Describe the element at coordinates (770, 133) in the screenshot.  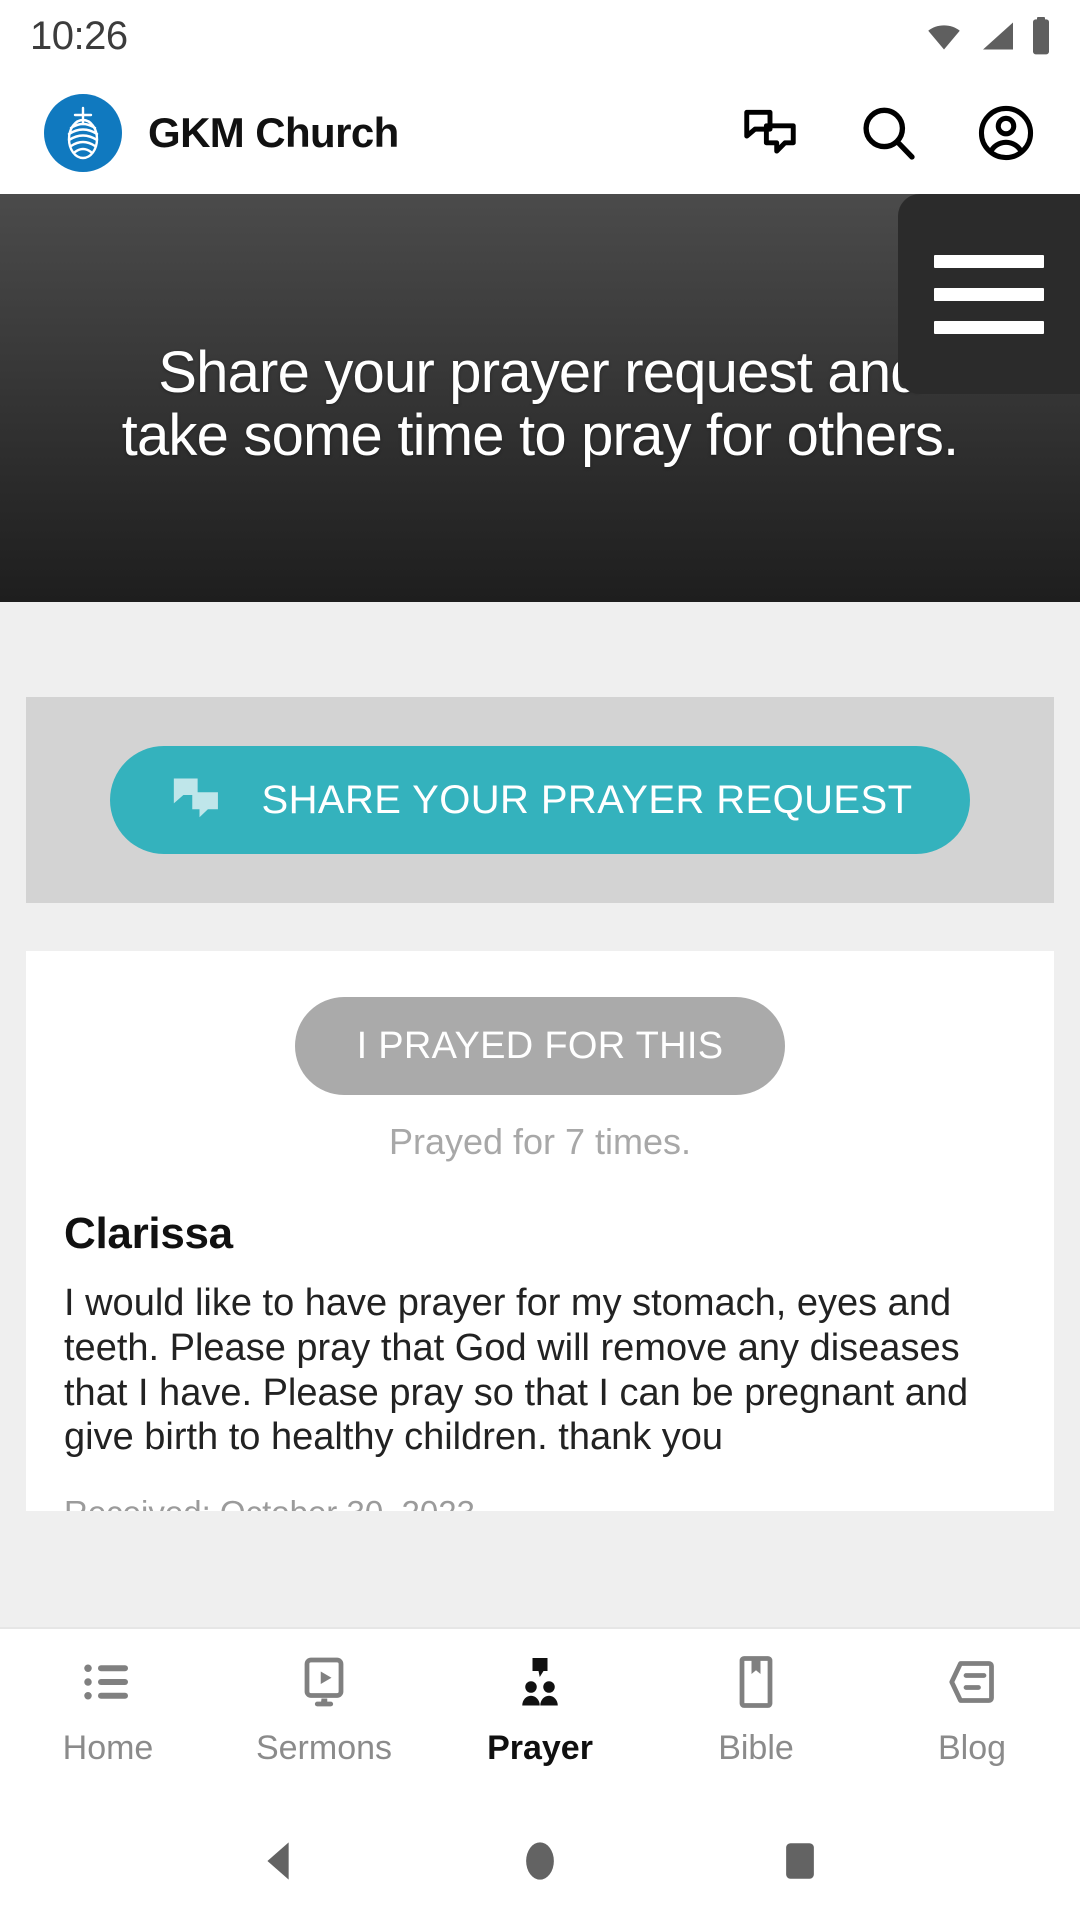
I see `chat-icon` at that location.